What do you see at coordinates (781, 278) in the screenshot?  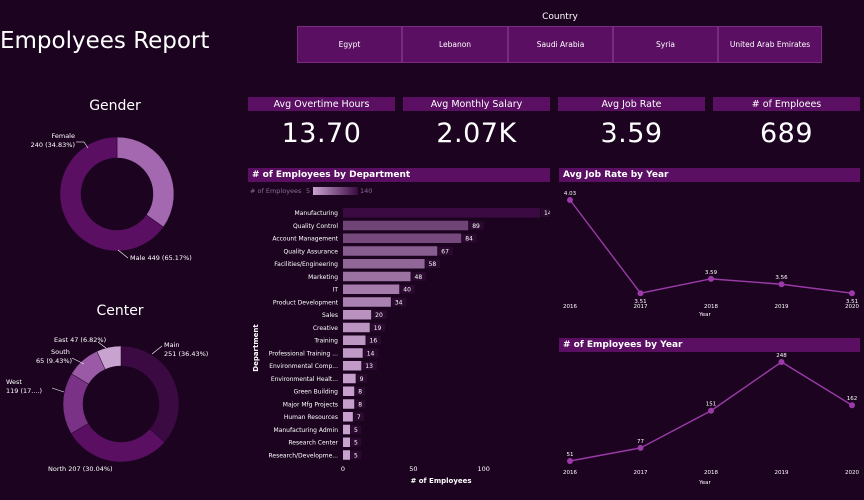 I see `job-rate-data-label: 3.56` at bounding box center [781, 278].